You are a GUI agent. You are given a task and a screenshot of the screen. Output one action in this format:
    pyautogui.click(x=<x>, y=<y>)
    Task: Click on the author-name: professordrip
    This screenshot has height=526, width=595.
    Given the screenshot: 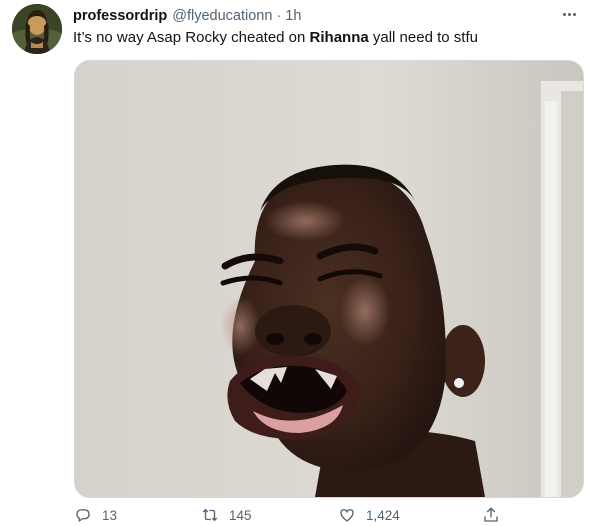 What is the action you would take?
    pyautogui.click(x=120, y=16)
    